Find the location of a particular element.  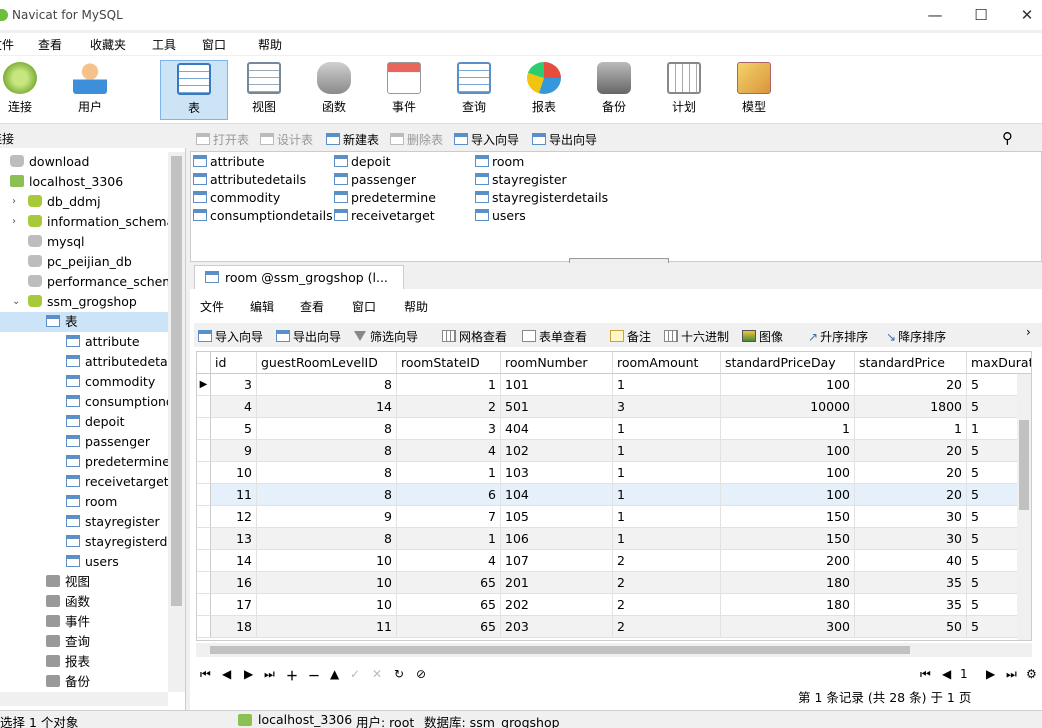

grid-cell-standardpriceday: 150 is located at coordinates (788, 539).